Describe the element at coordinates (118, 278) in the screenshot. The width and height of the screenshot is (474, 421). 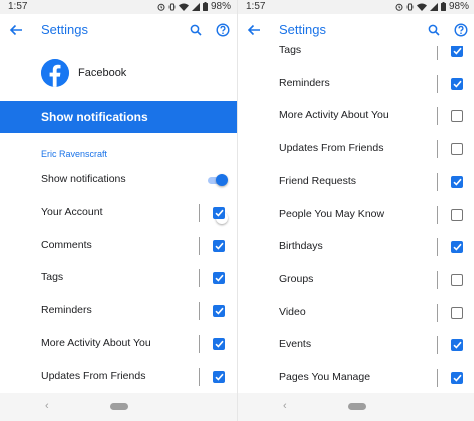
I see `notification-row: Tags` at that location.